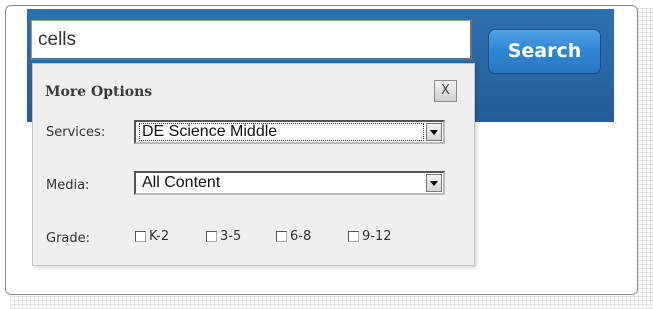  Describe the element at coordinates (251, 40) in the screenshot. I see `search-input` at that location.